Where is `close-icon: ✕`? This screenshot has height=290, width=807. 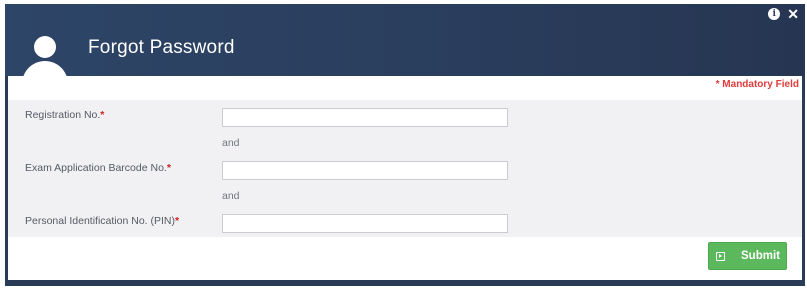
close-icon: ✕ is located at coordinates (793, 14).